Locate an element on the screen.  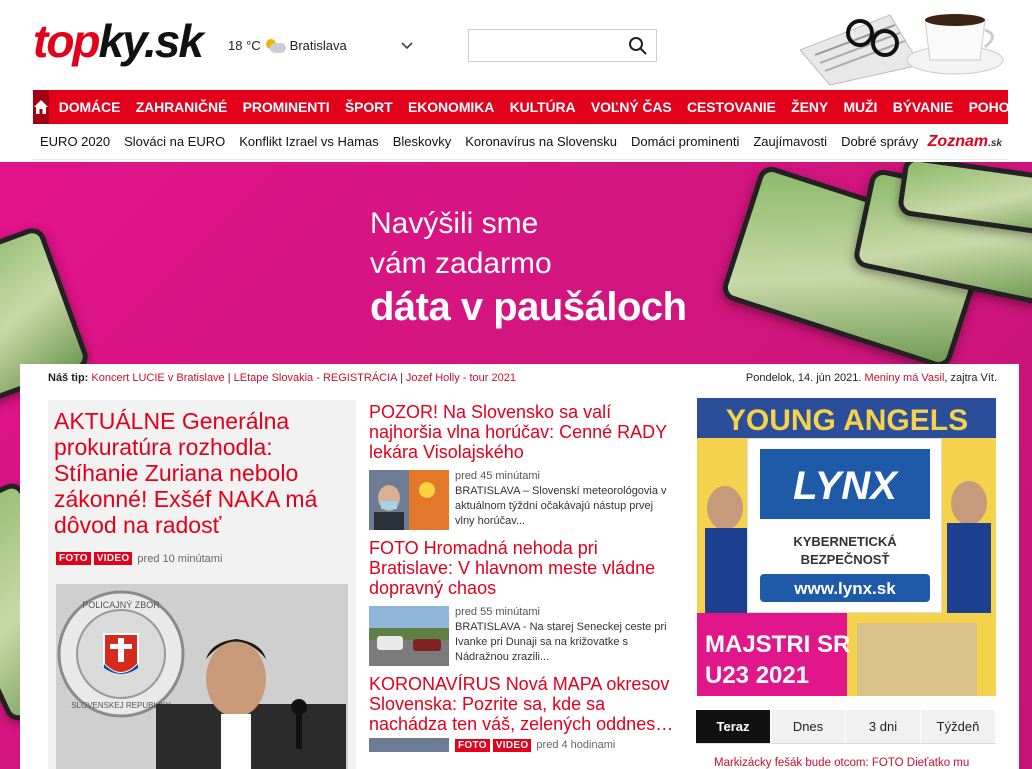
article-time: pred 4 hodinami is located at coordinates (576, 745).